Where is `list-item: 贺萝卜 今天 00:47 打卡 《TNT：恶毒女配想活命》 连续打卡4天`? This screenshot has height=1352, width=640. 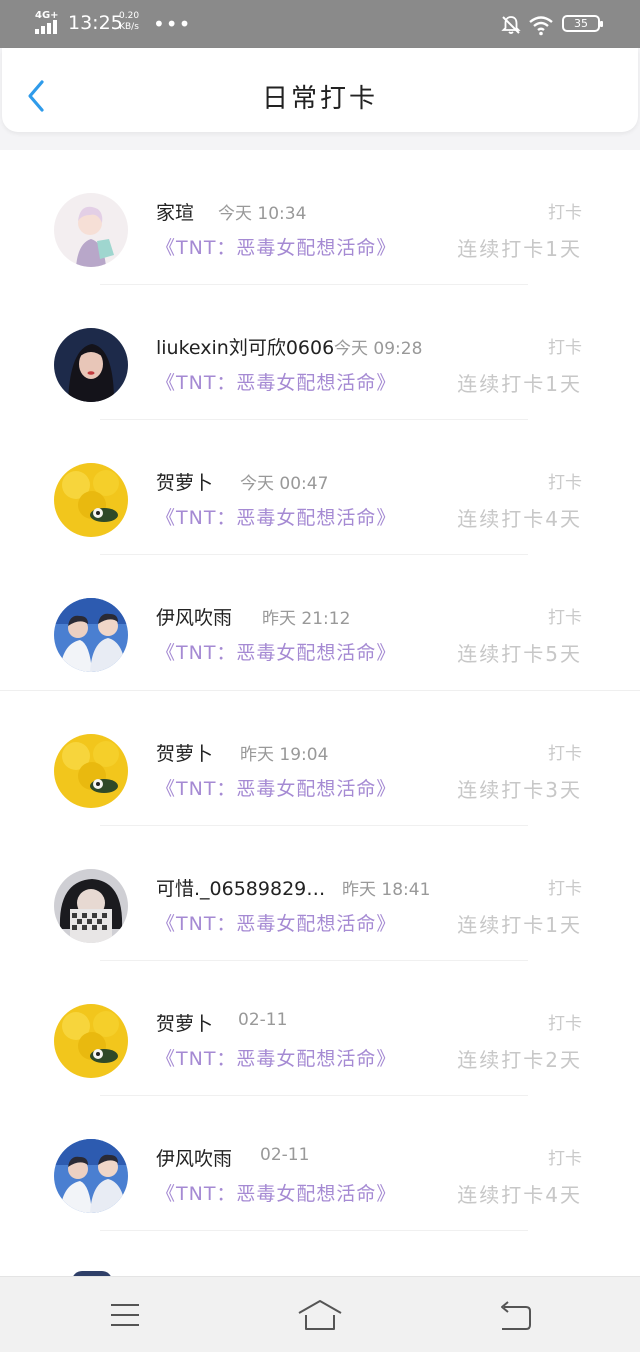 list-item: 贺萝卜 今天 00:47 打卡 《TNT：恶毒女配想活命》 连续打卡4天 is located at coordinates (320, 487).